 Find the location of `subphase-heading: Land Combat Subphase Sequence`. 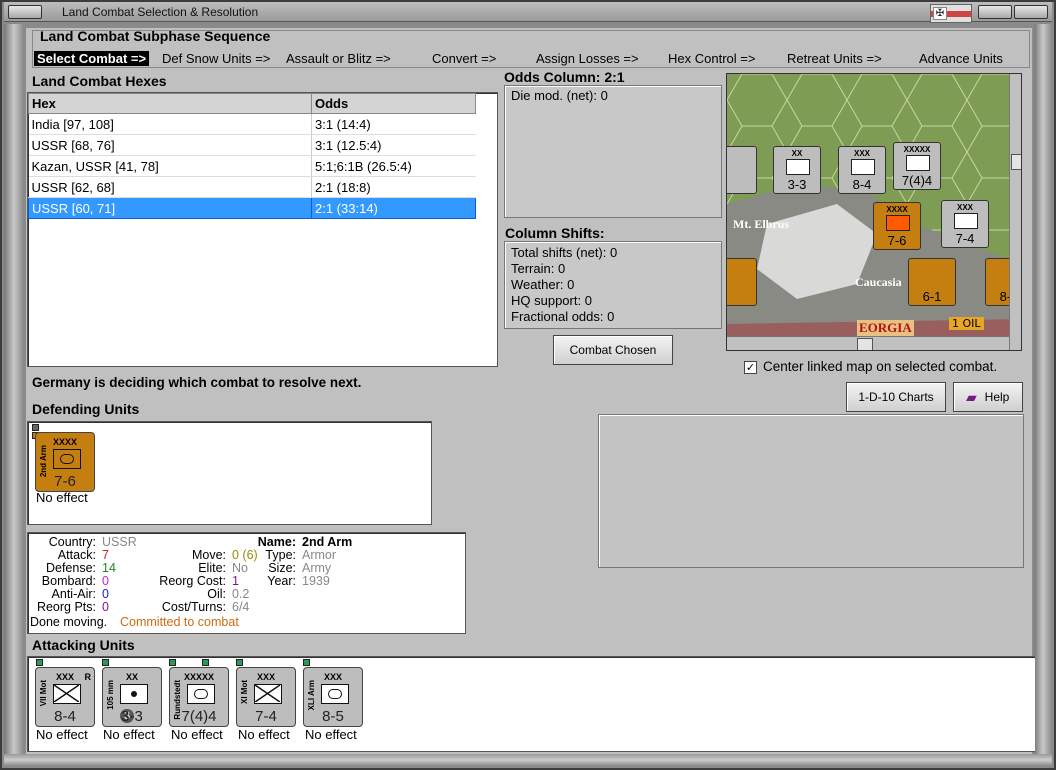

subphase-heading: Land Combat Subphase Sequence is located at coordinates (155, 36).